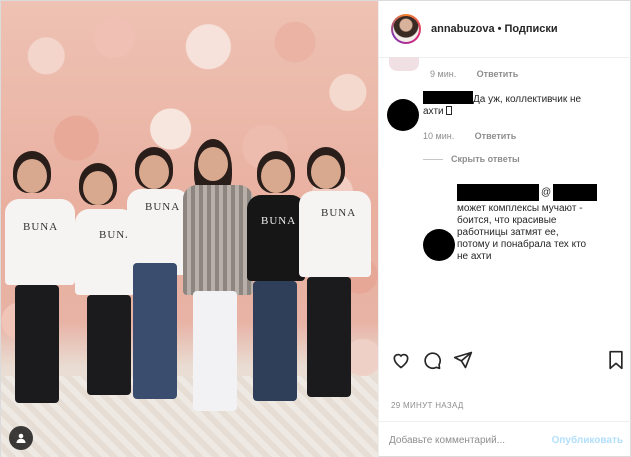 The image size is (631, 457). What do you see at coordinates (439, 136) in the screenshot?
I see `comment-time: 10 мин.` at bounding box center [439, 136].